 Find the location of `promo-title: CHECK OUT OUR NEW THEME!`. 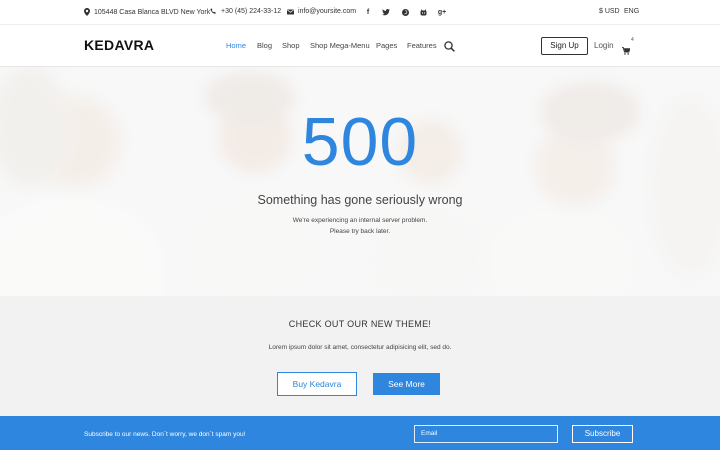

promo-title: CHECK OUT OUR NEW THEME! is located at coordinates (360, 324).